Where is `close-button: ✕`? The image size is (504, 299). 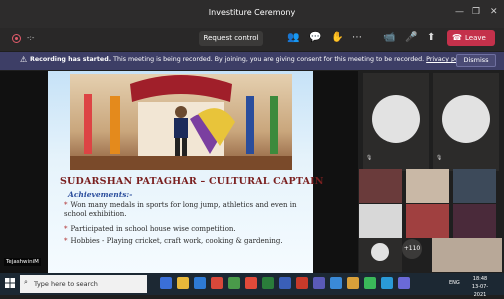
close-button: ✕ is located at coordinates (494, 12).